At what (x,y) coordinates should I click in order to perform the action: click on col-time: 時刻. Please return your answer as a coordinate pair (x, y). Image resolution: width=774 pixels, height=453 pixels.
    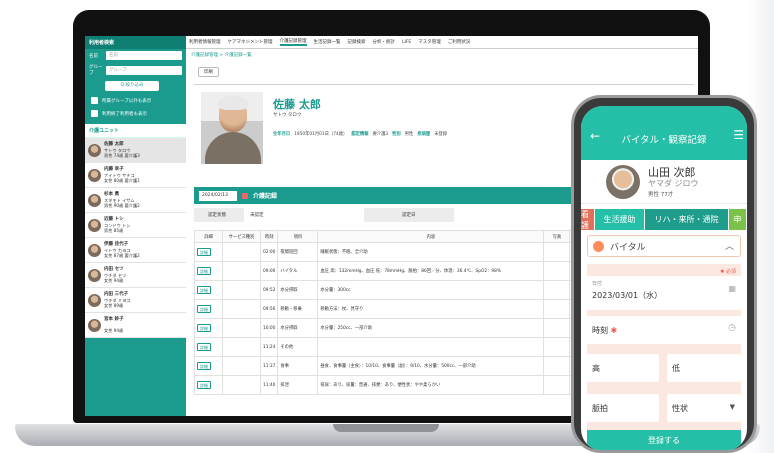
    Looking at the image, I should click on (269, 236).